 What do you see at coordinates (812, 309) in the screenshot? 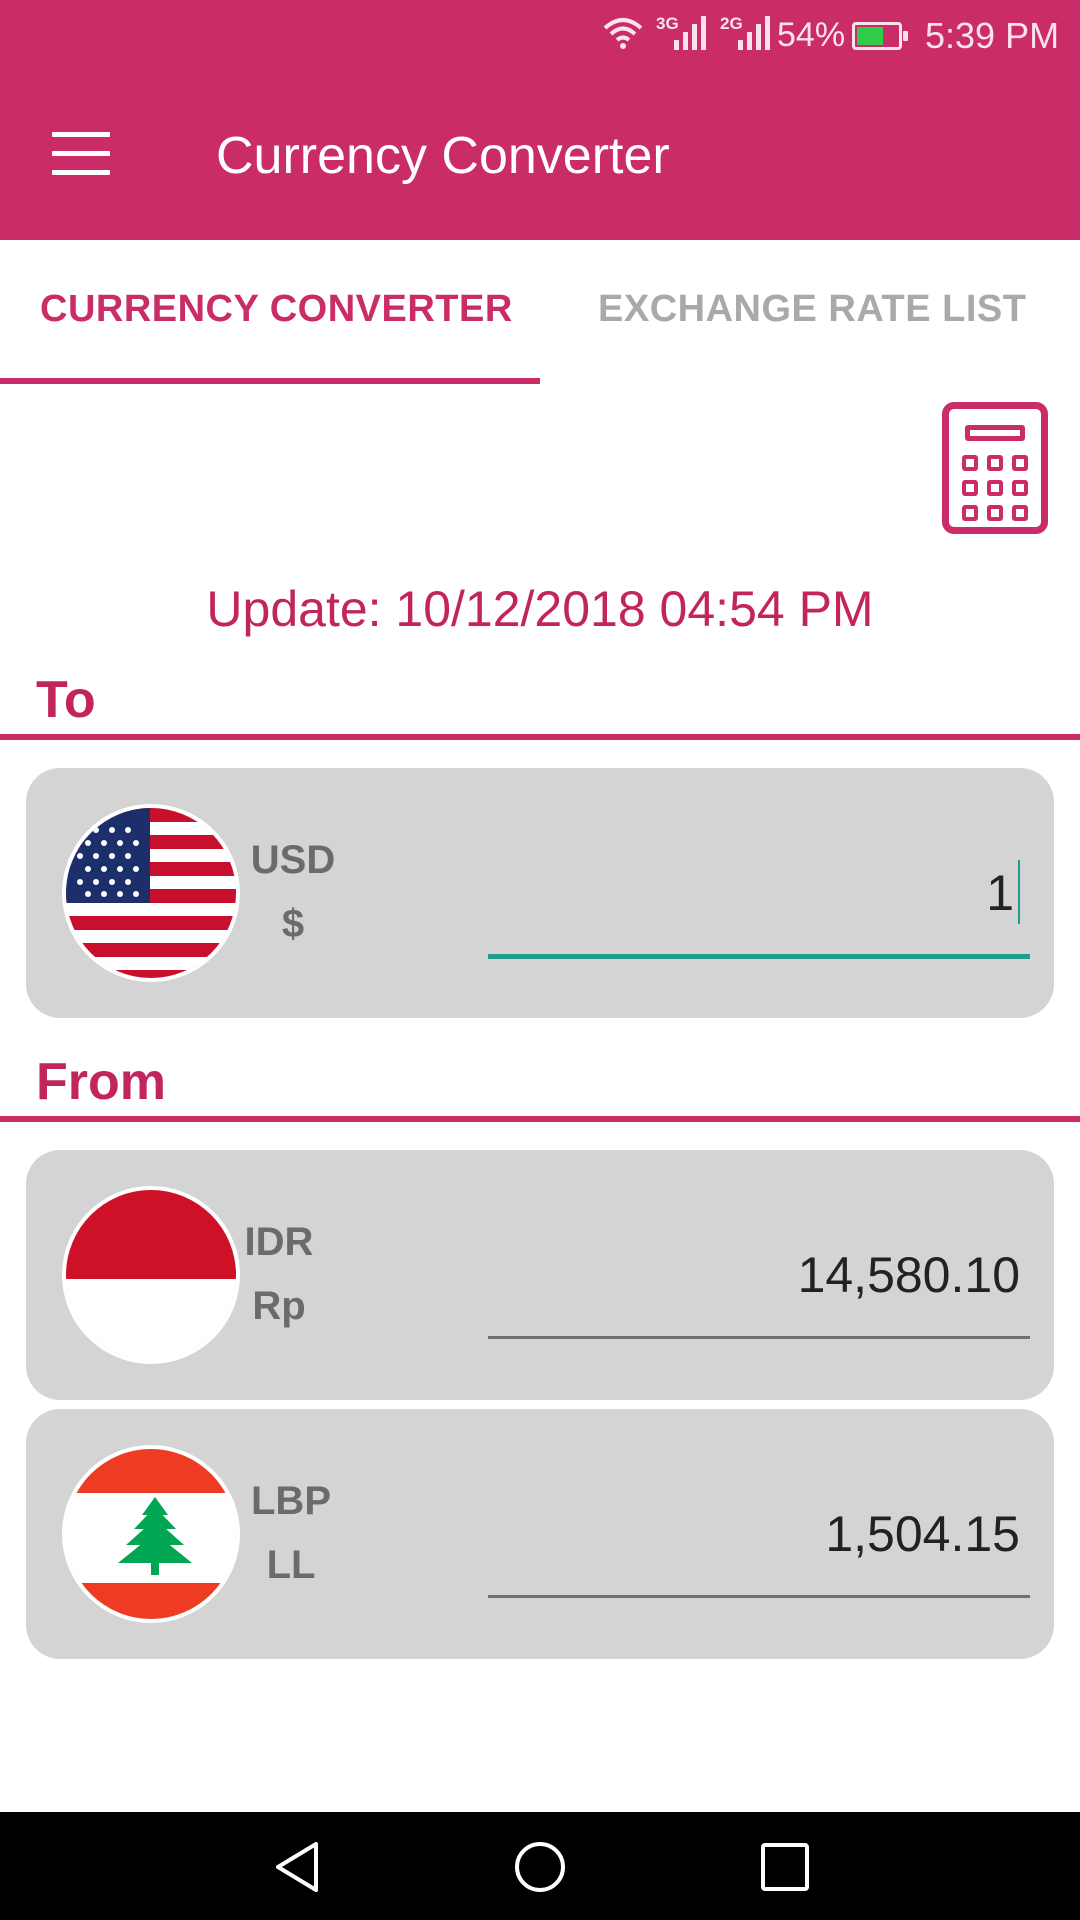
I see `tab-exchange-rate-list: EXCHANGE RATE LIST` at bounding box center [812, 309].